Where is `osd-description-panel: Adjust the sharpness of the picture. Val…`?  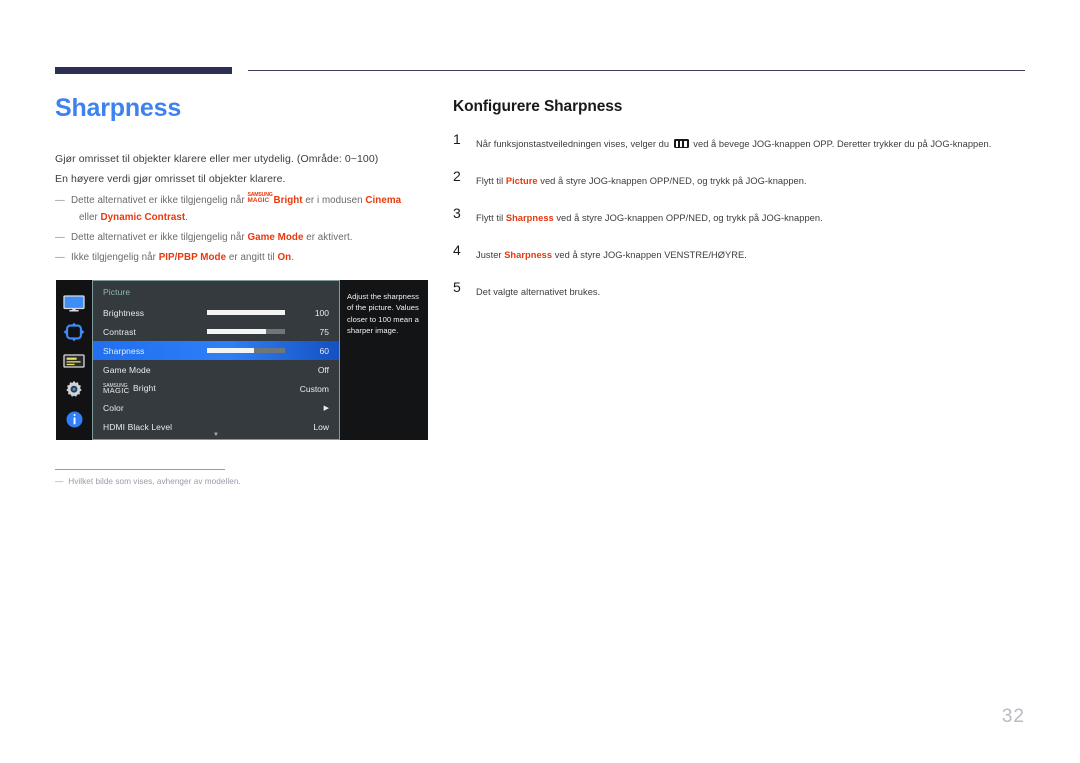
osd-description-panel: Adjust the sharpness of the picture. Val… is located at coordinates (384, 360).